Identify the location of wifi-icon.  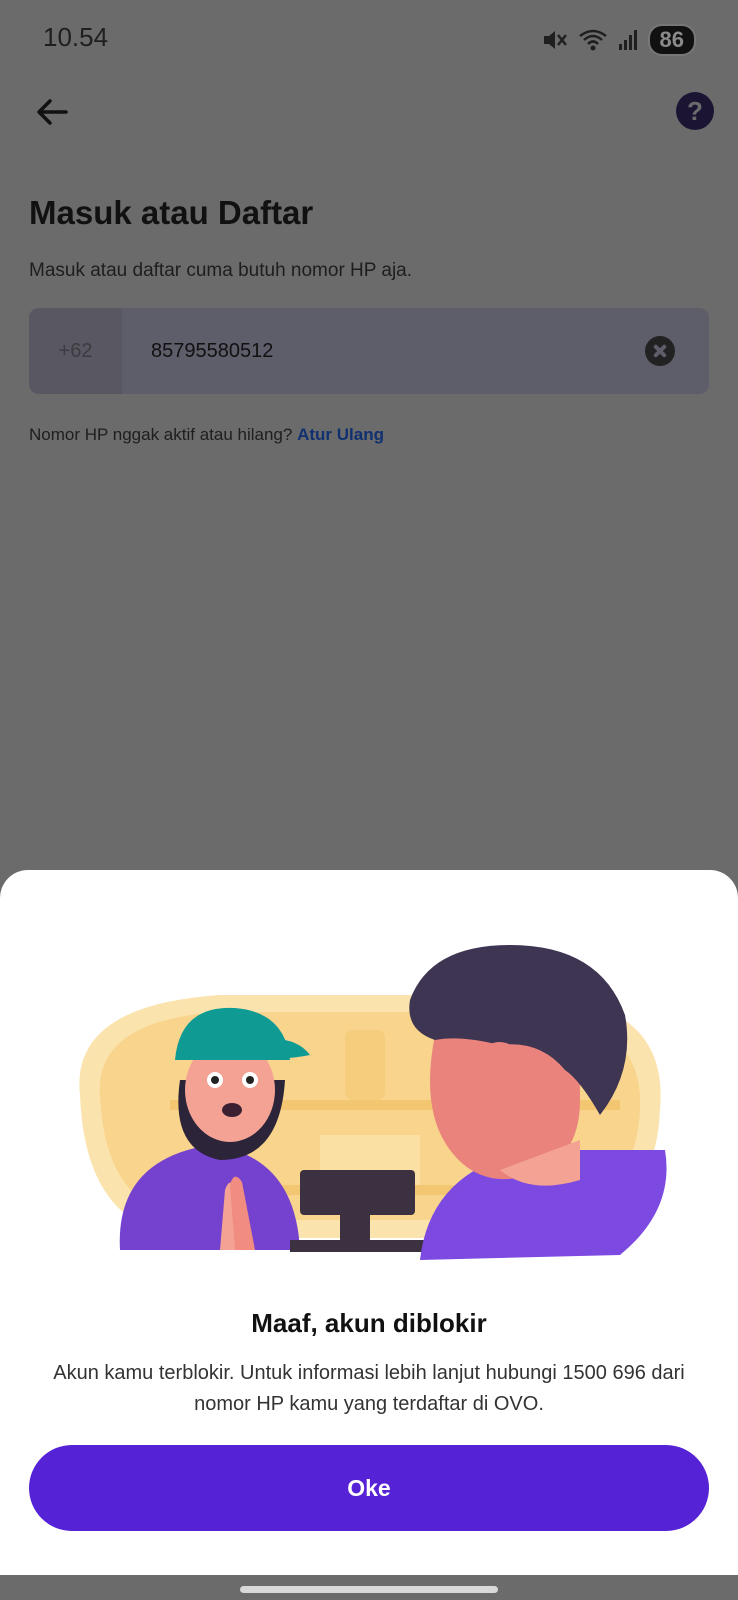
(592, 40).